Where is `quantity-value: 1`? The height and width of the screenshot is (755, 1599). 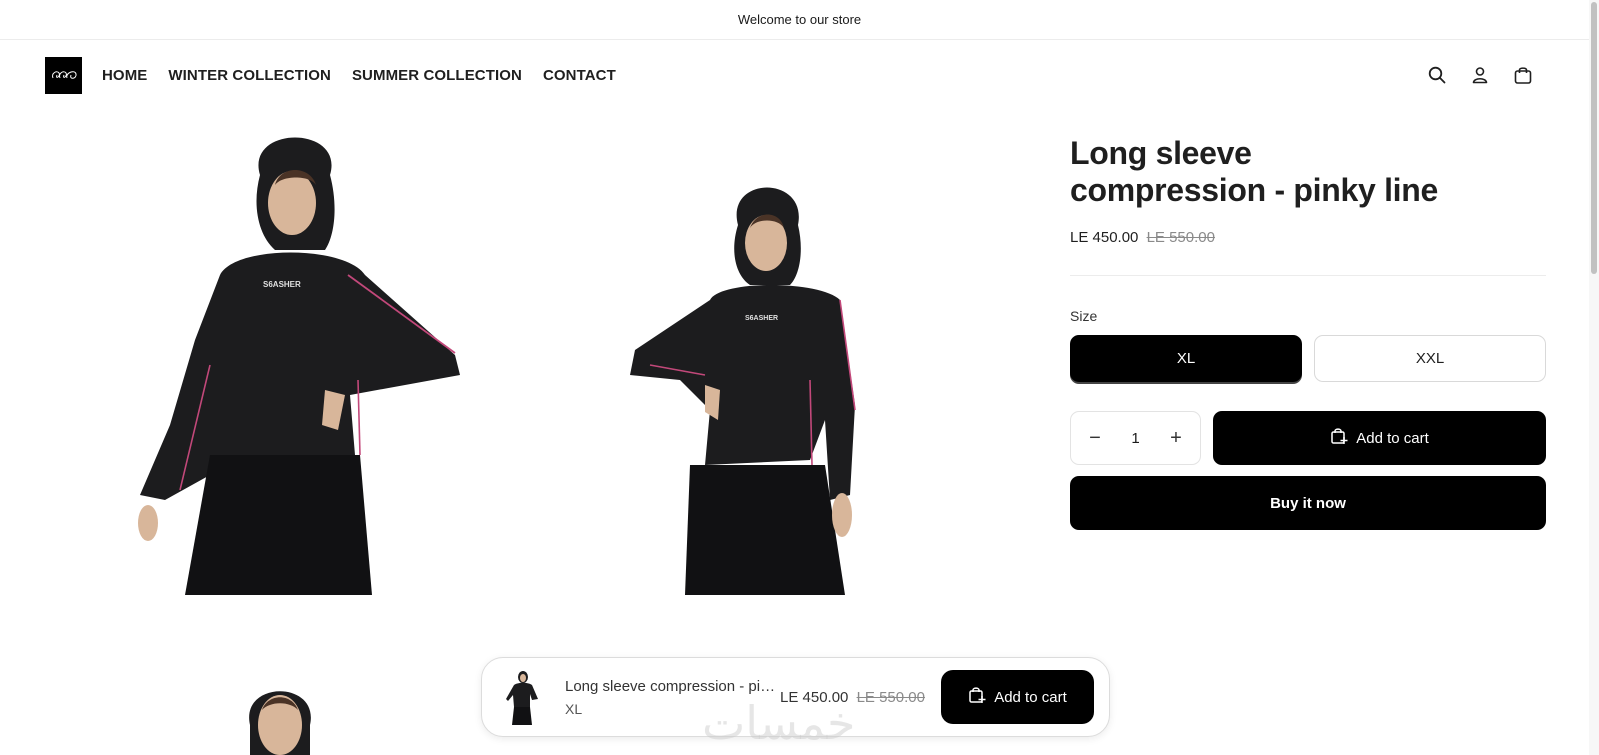 quantity-value: 1 is located at coordinates (1135, 438).